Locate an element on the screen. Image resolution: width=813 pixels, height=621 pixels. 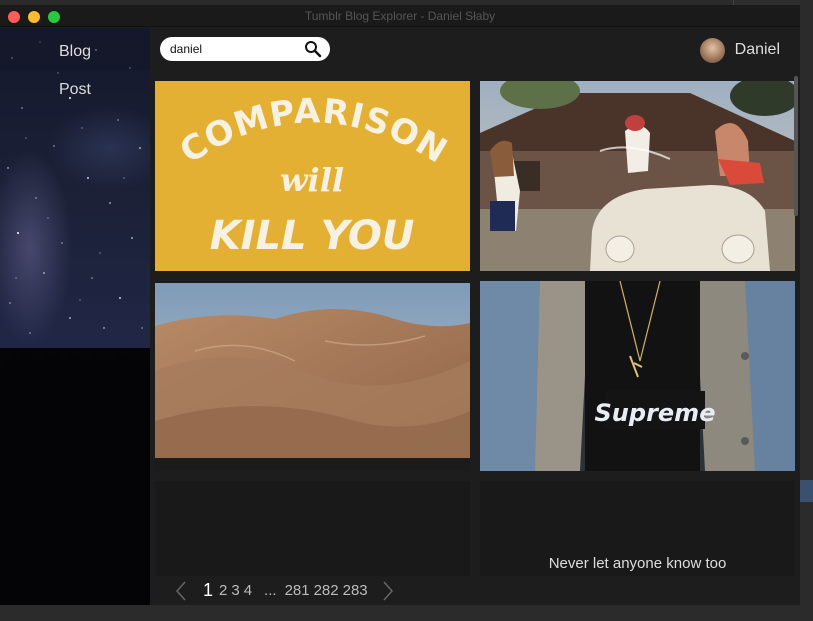
post-tile: Supreme is located at coordinates (637, 376).